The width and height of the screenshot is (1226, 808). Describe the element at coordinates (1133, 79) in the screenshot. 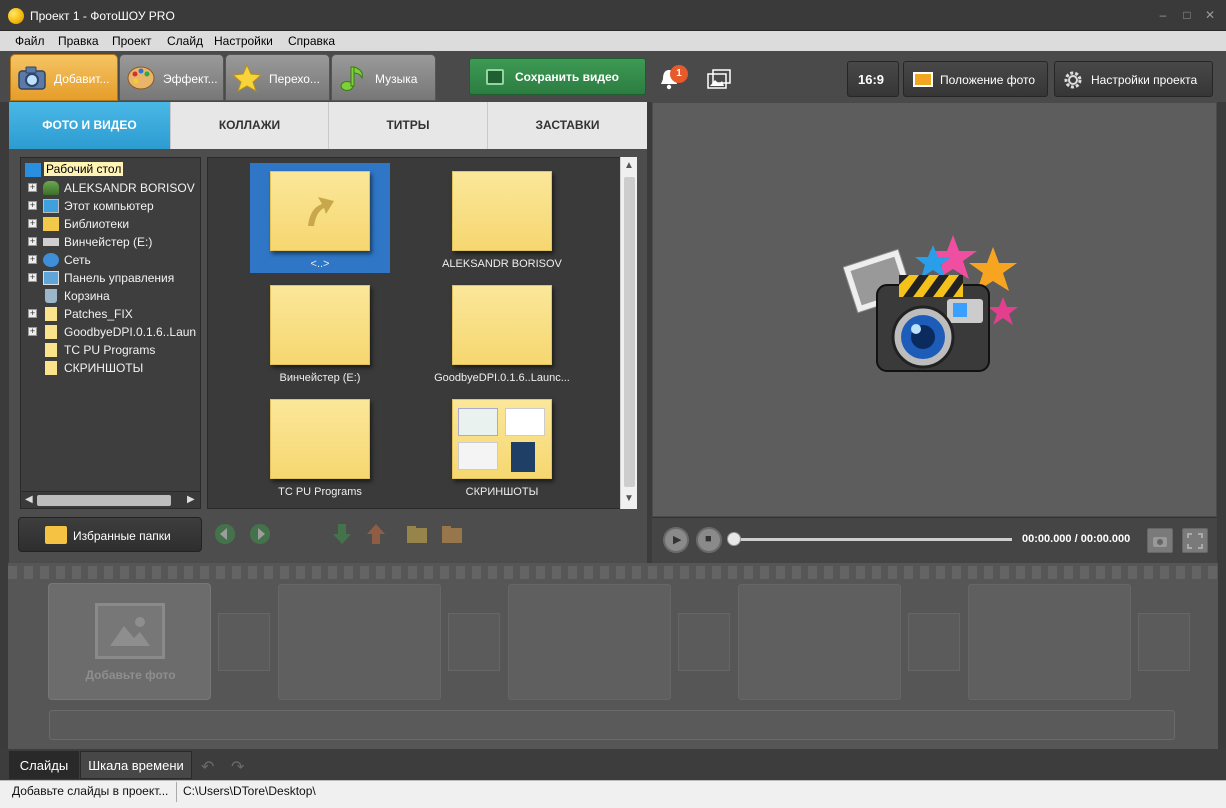

I see `project-settings-button: Настройки проекта` at that location.